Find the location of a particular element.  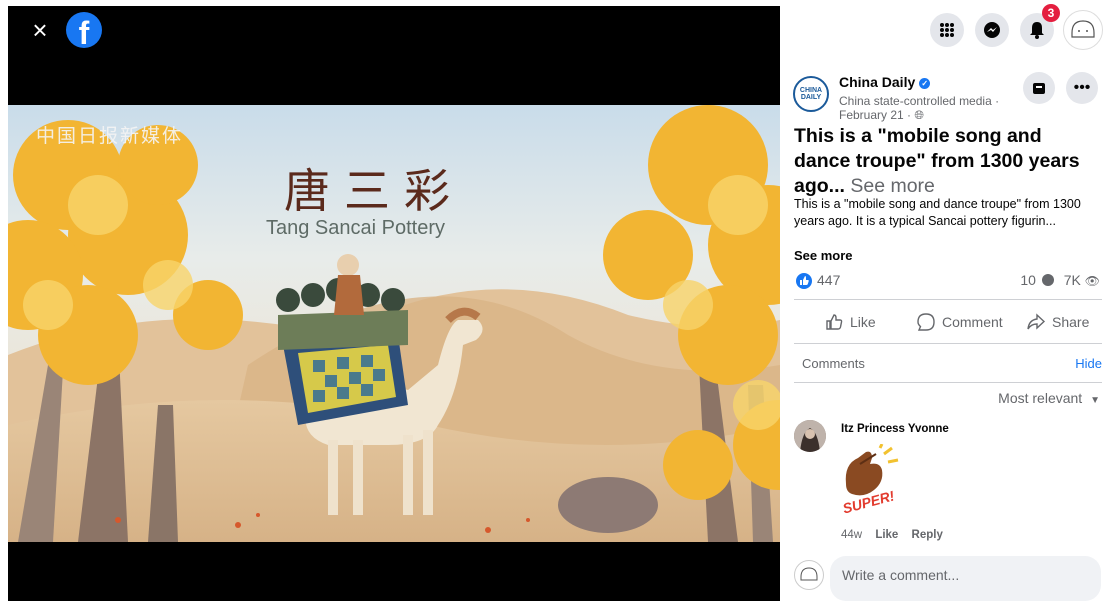

bell-icon: 3 is located at coordinates (1040, 25).